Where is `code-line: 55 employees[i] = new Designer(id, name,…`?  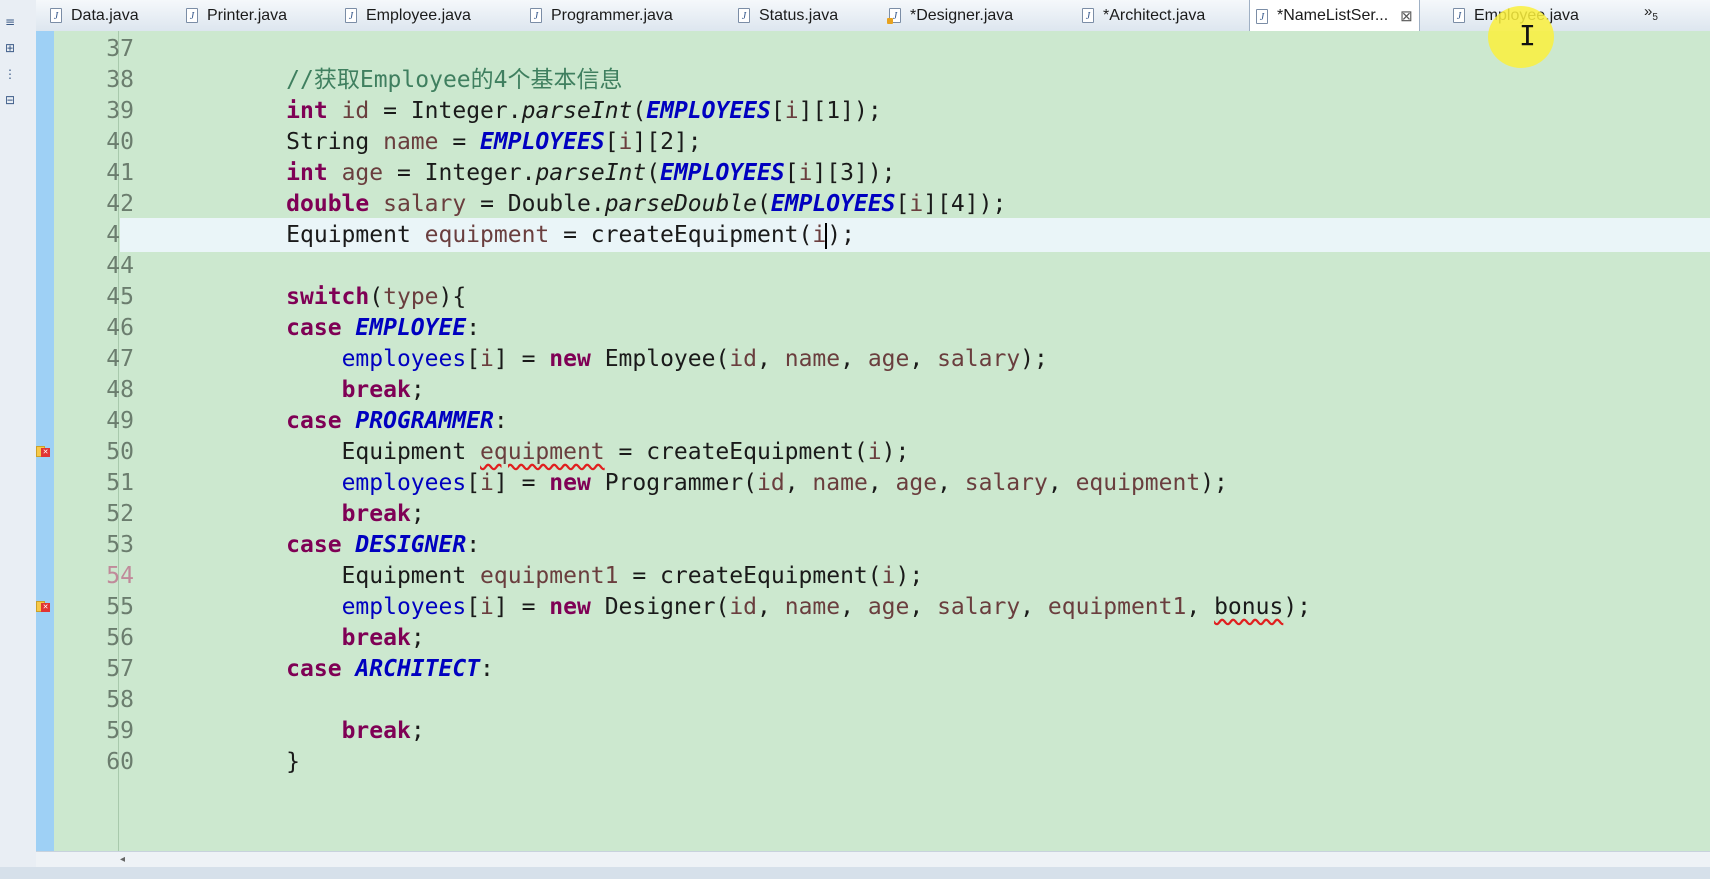
code-line: 55 employees[i] = new Designer(id, name,… is located at coordinates (873, 607).